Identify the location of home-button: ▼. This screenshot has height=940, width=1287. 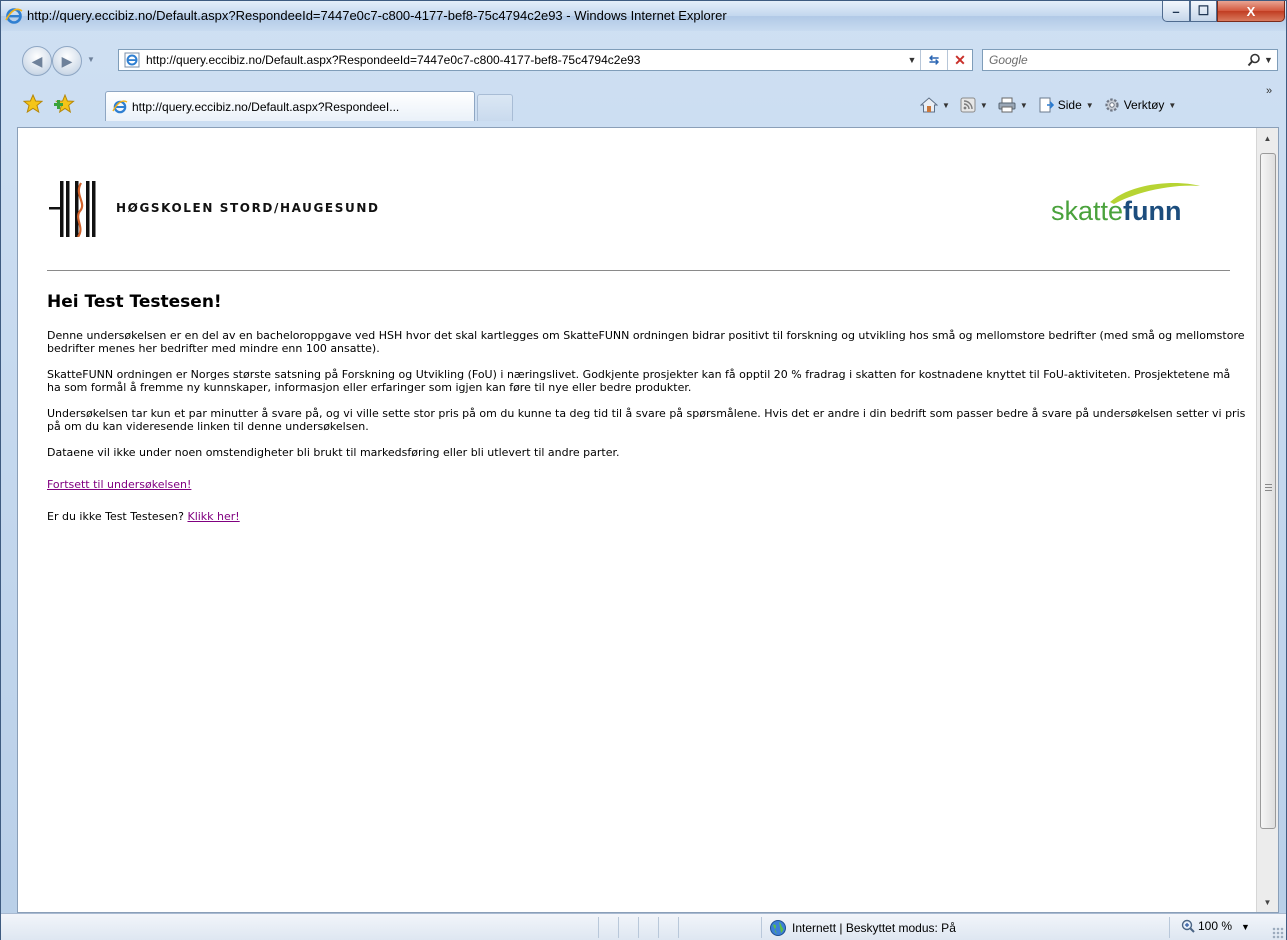
(935, 105).